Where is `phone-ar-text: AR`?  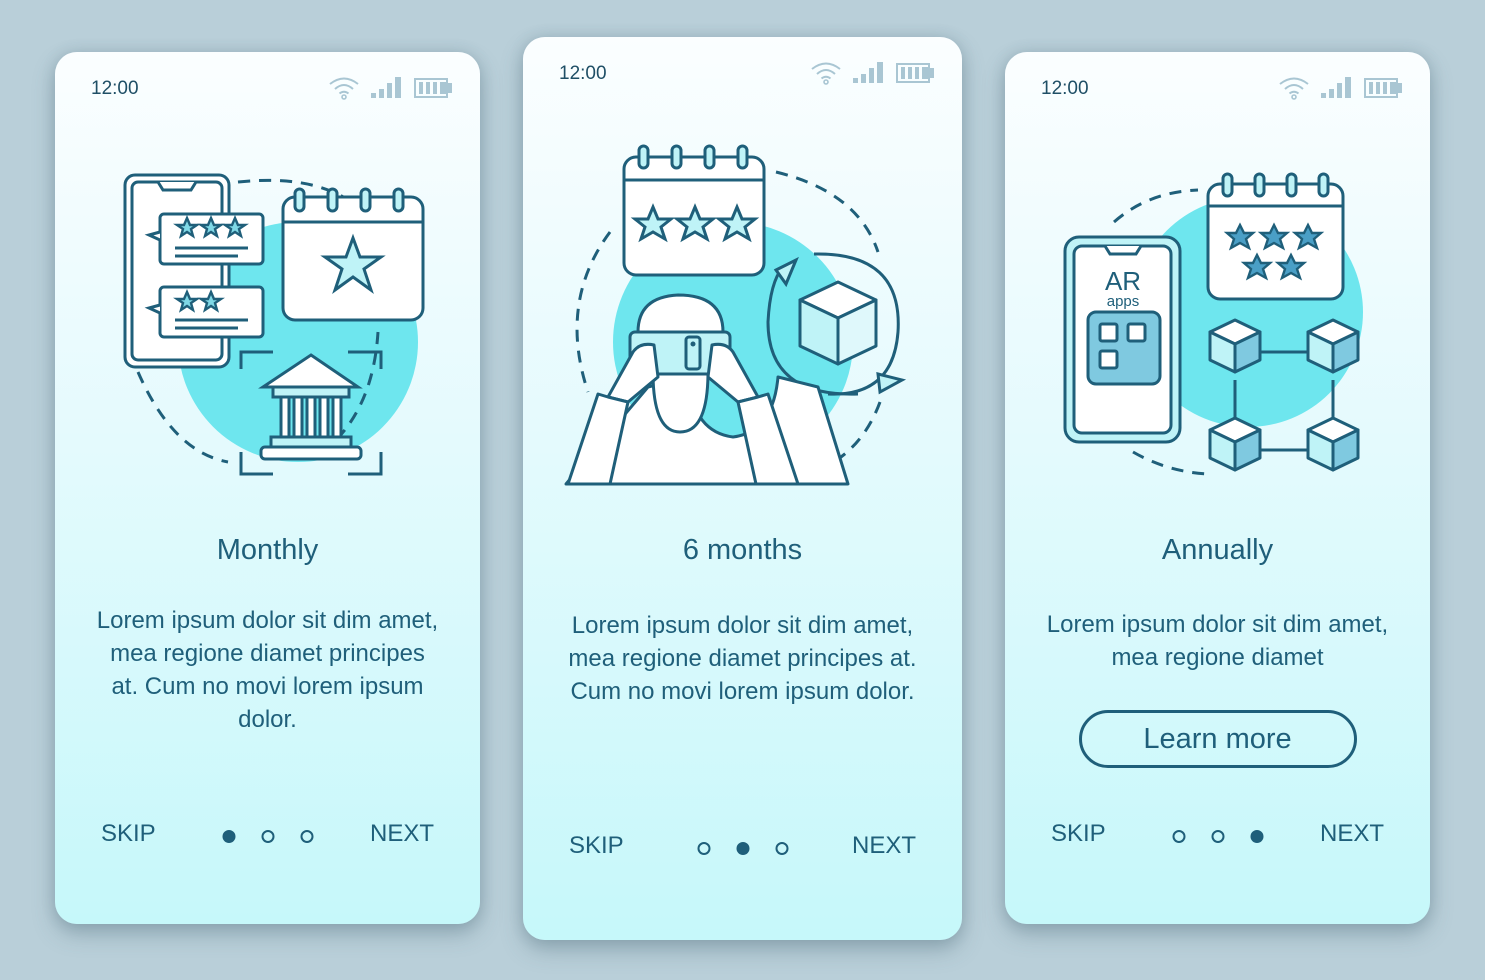 phone-ar-text: AR is located at coordinates (1122, 281).